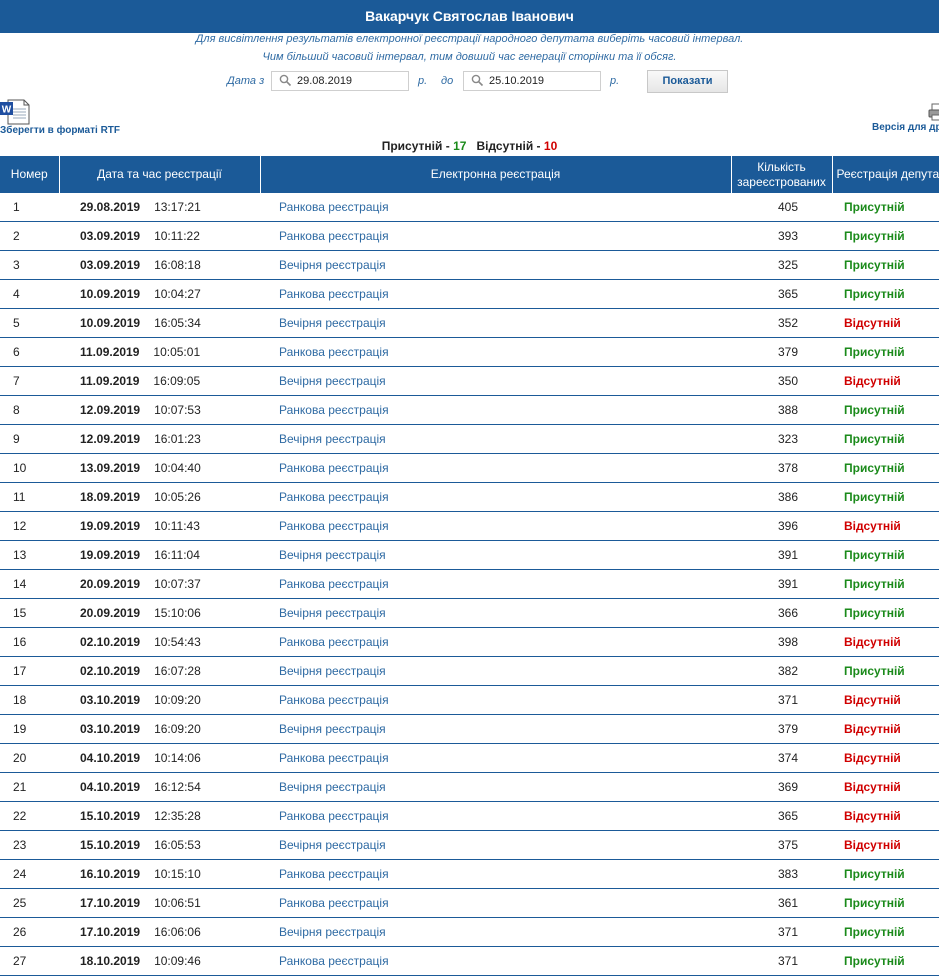 The image size is (939, 976). What do you see at coordinates (29, 903) in the screenshot?
I see `row-number: 25` at bounding box center [29, 903].